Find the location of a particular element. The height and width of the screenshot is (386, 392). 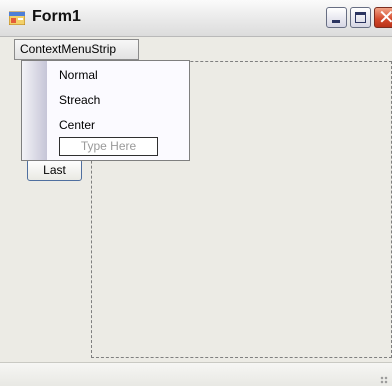

close-icon: ✕ is located at coordinates (385, 18).